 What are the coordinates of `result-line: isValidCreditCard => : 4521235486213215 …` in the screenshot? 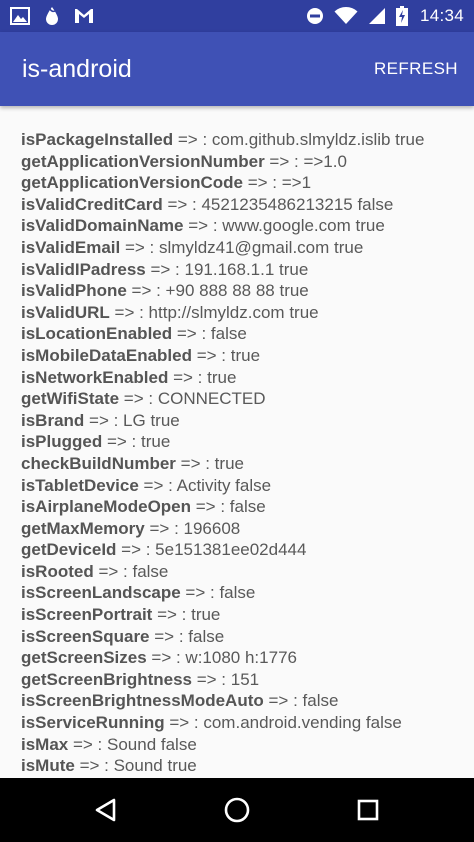 It's located at (243, 205).